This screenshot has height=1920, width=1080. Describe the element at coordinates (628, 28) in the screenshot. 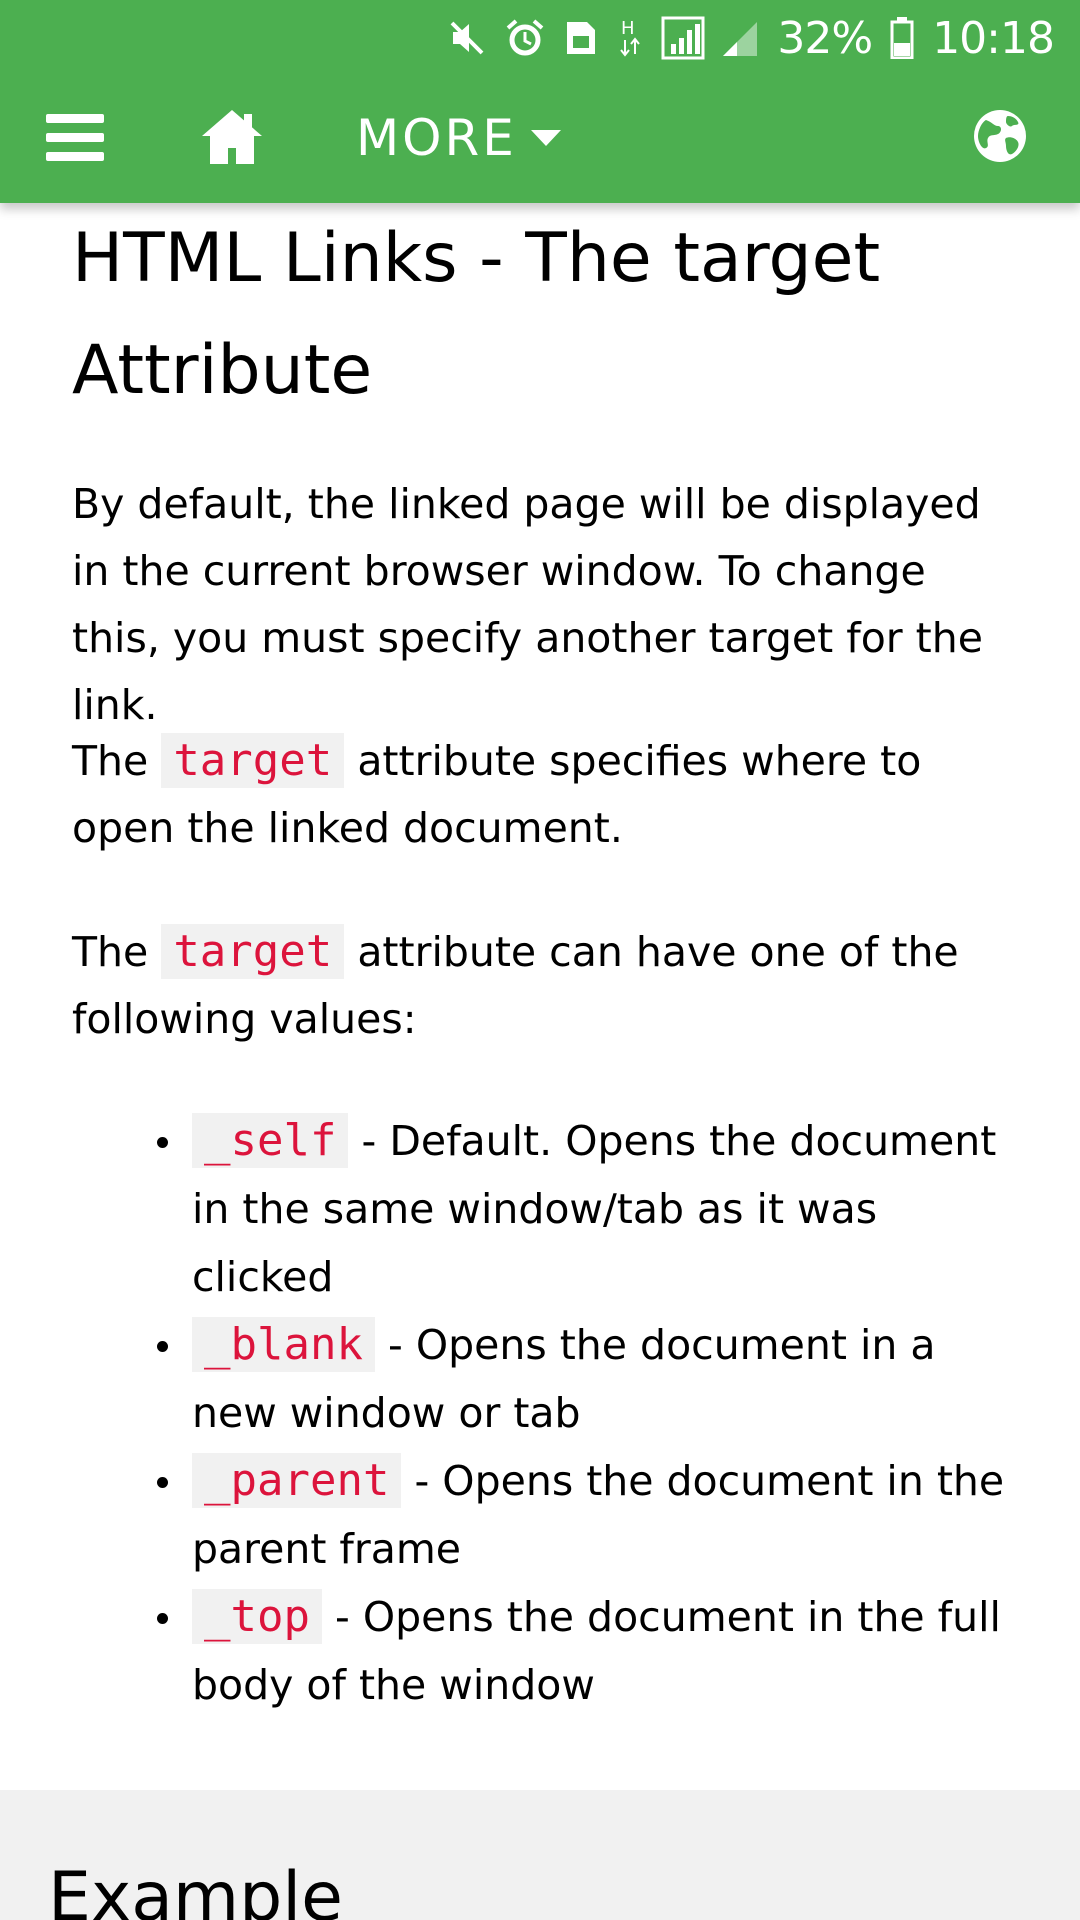

I see `svg-text: H` at that location.